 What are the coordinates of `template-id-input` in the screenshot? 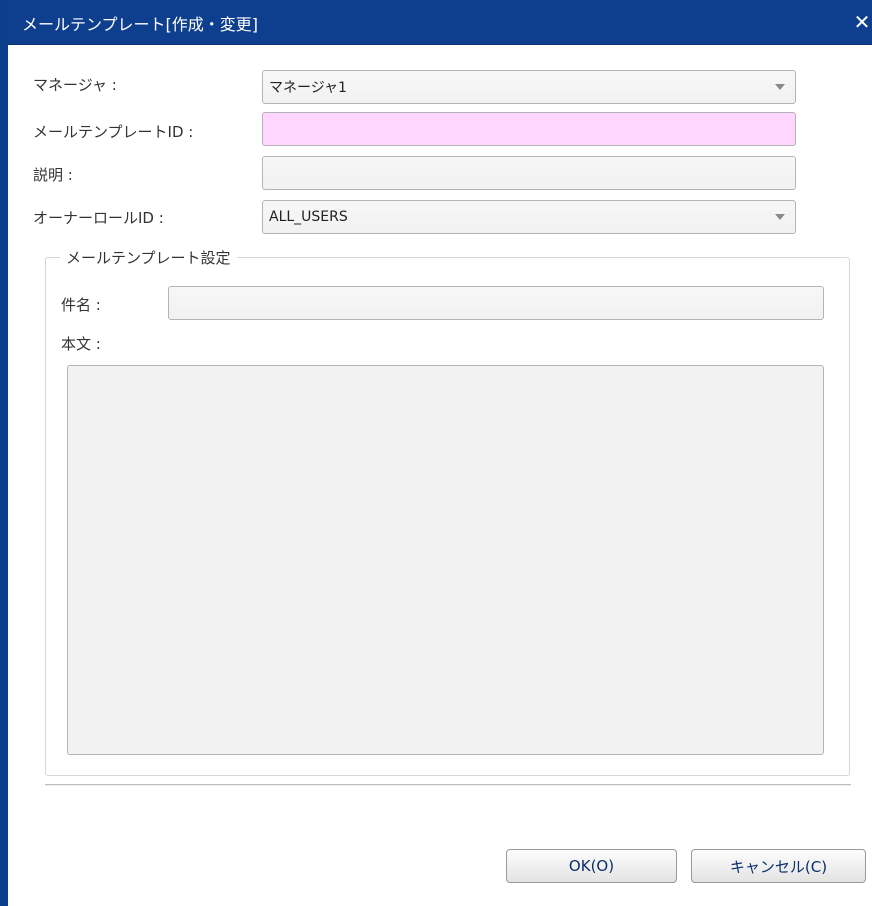 It's located at (529, 129).